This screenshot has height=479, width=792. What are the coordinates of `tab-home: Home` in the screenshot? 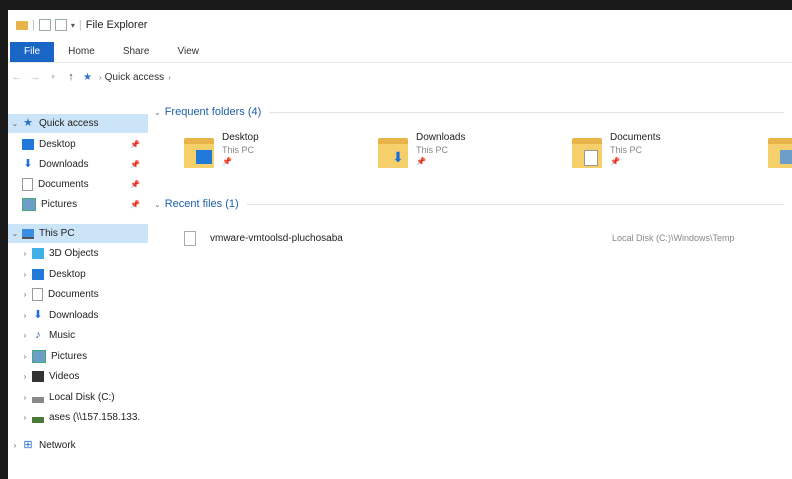 It's located at (81, 52).